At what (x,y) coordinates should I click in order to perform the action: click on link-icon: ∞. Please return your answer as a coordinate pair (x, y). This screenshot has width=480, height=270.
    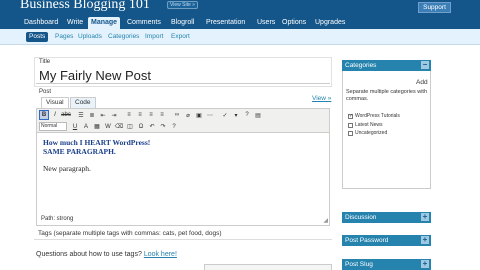
    Looking at the image, I should click on (177, 115).